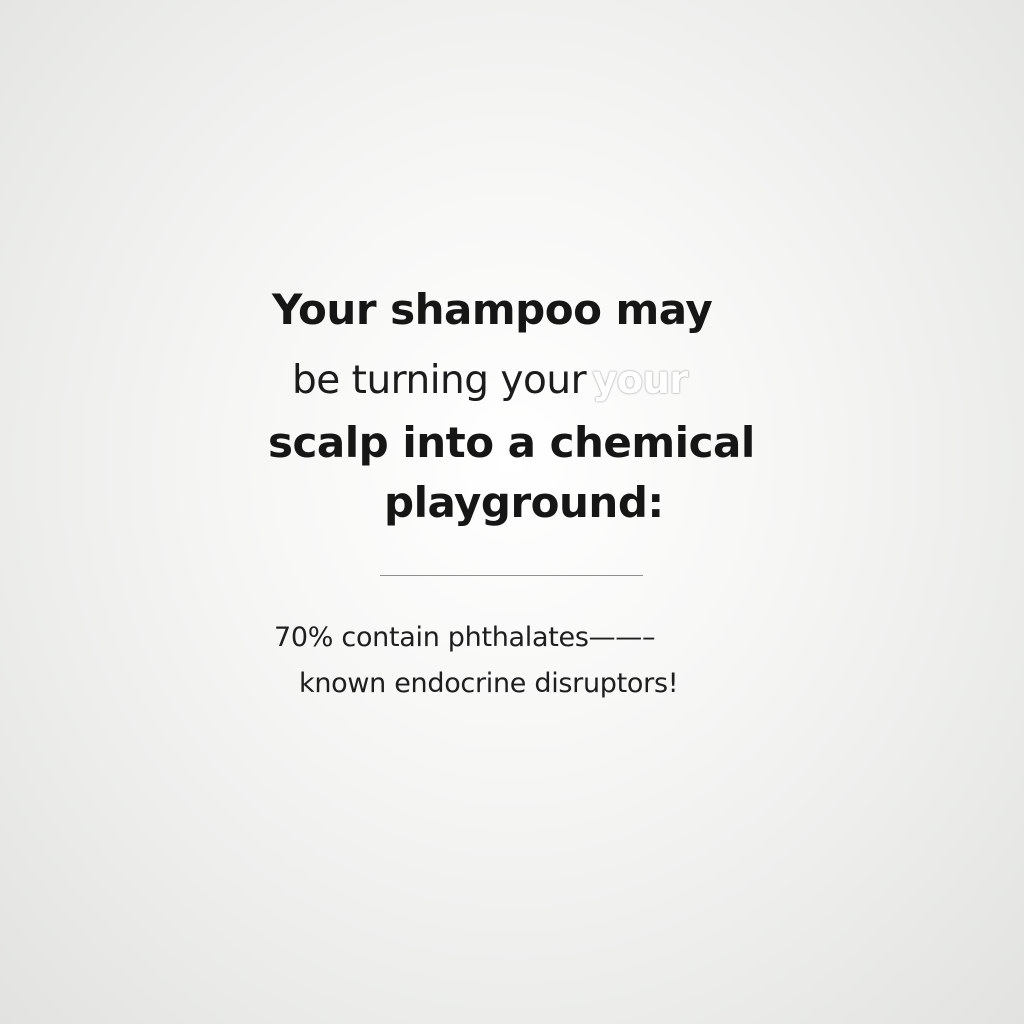 This screenshot has width=1024, height=1024. Describe the element at coordinates (492, 309) in the screenshot. I see `headline-line-1: Your shampoo may` at that location.